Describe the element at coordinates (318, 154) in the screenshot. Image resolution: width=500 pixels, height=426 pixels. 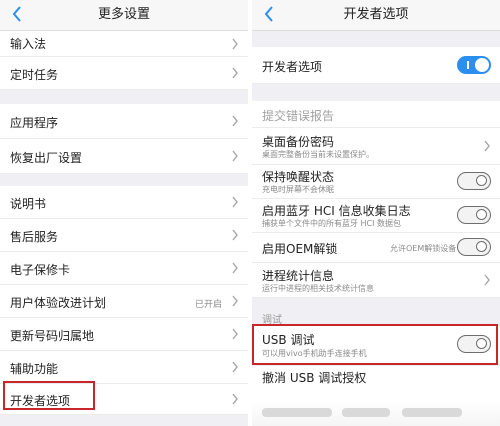
I see `item-sublabel: 桌面完整备份当前未设置保护。` at that location.